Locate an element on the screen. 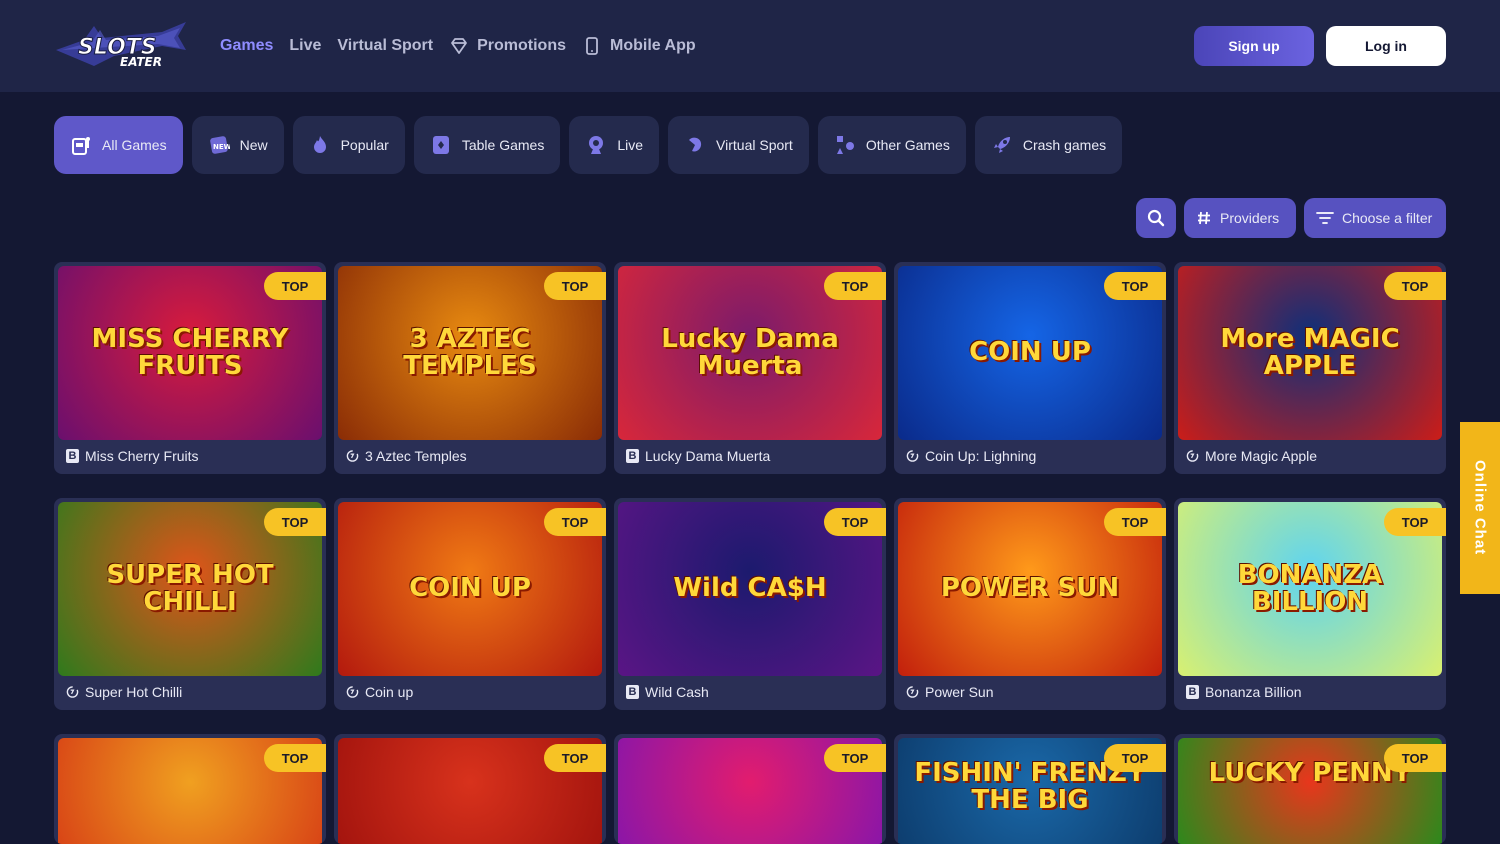 This screenshot has height=844, width=1500. game-art-title: Wild CA$H is located at coordinates (750, 588).